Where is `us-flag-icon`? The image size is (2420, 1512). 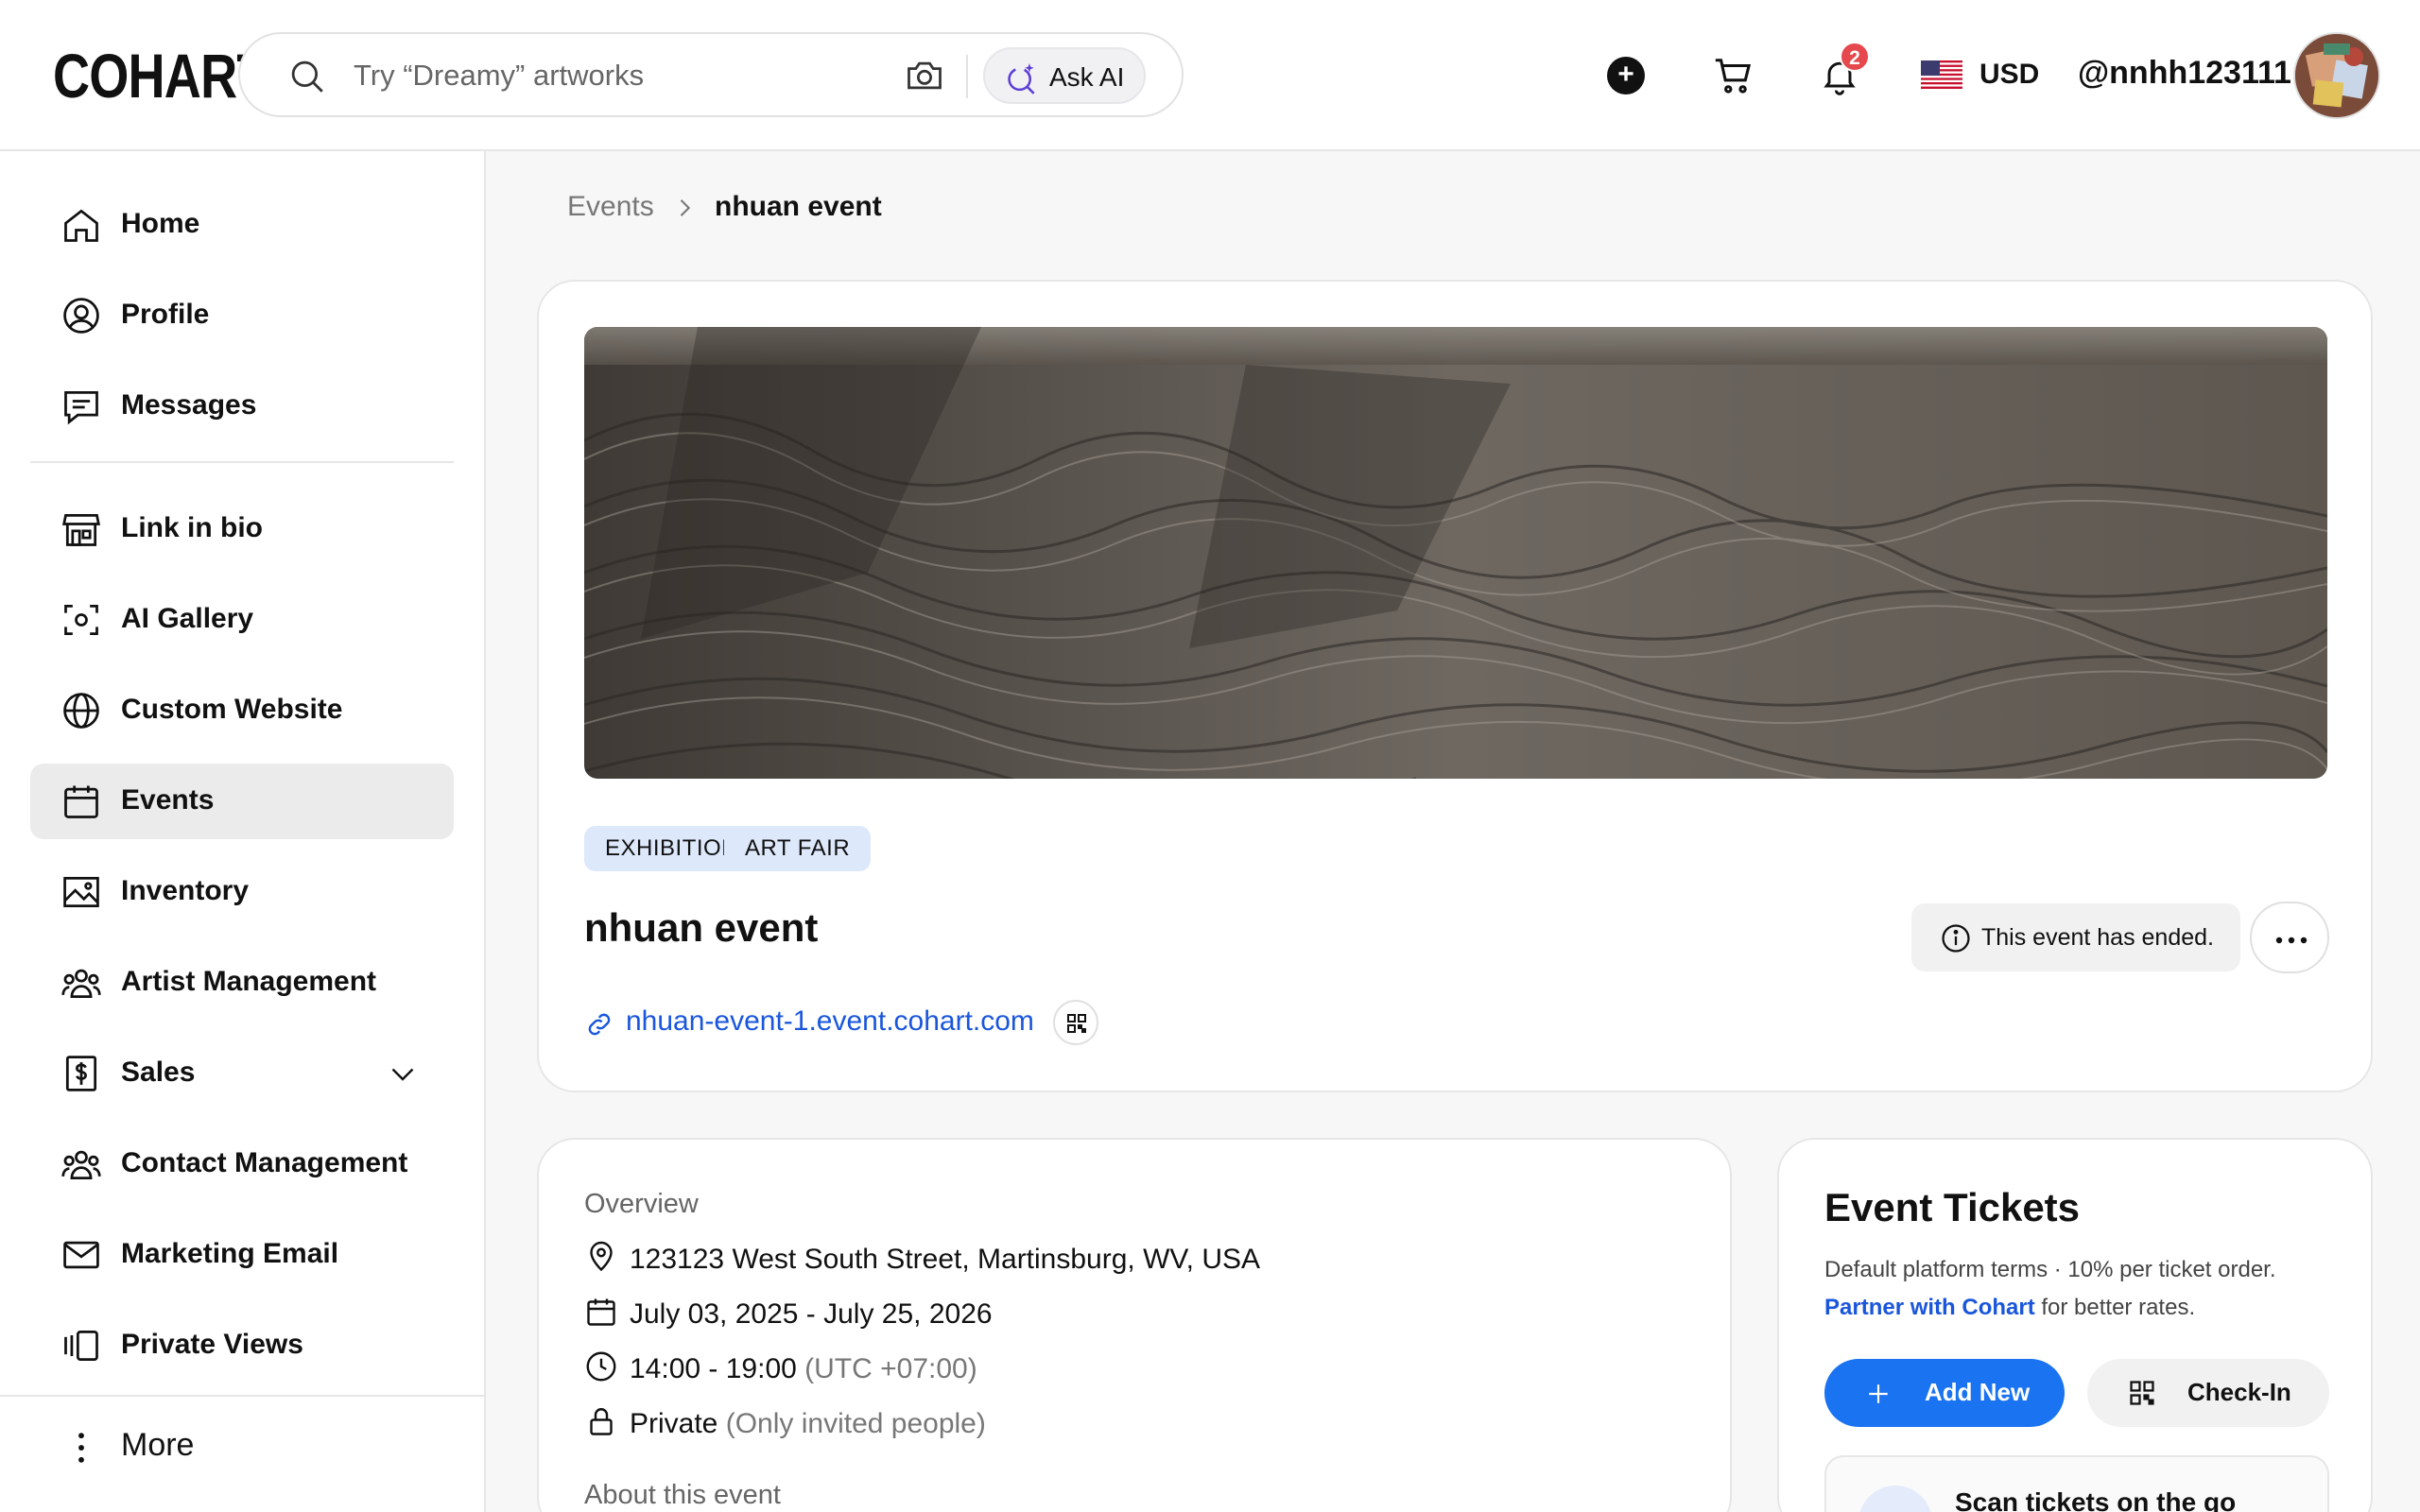 us-flag-icon is located at coordinates (1942, 74).